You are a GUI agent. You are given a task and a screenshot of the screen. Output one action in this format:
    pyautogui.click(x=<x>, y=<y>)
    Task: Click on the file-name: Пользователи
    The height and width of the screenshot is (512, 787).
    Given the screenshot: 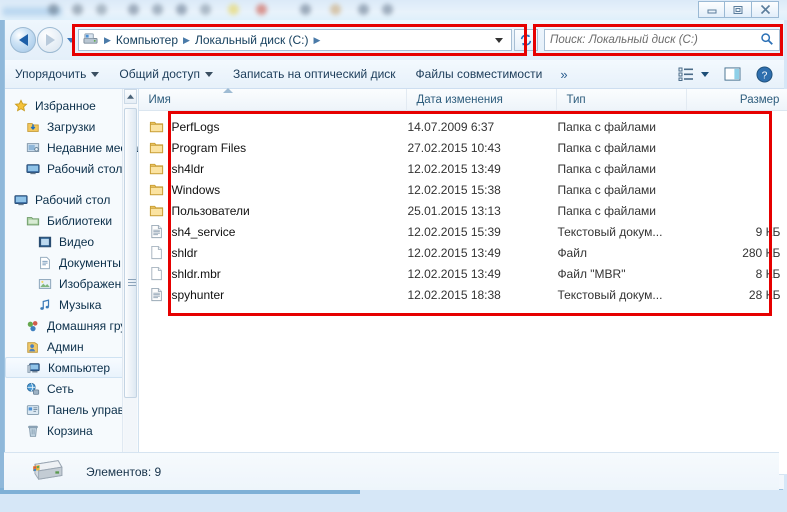 What is the action you would take?
    pyautogui.click(x=210, y=210)
    